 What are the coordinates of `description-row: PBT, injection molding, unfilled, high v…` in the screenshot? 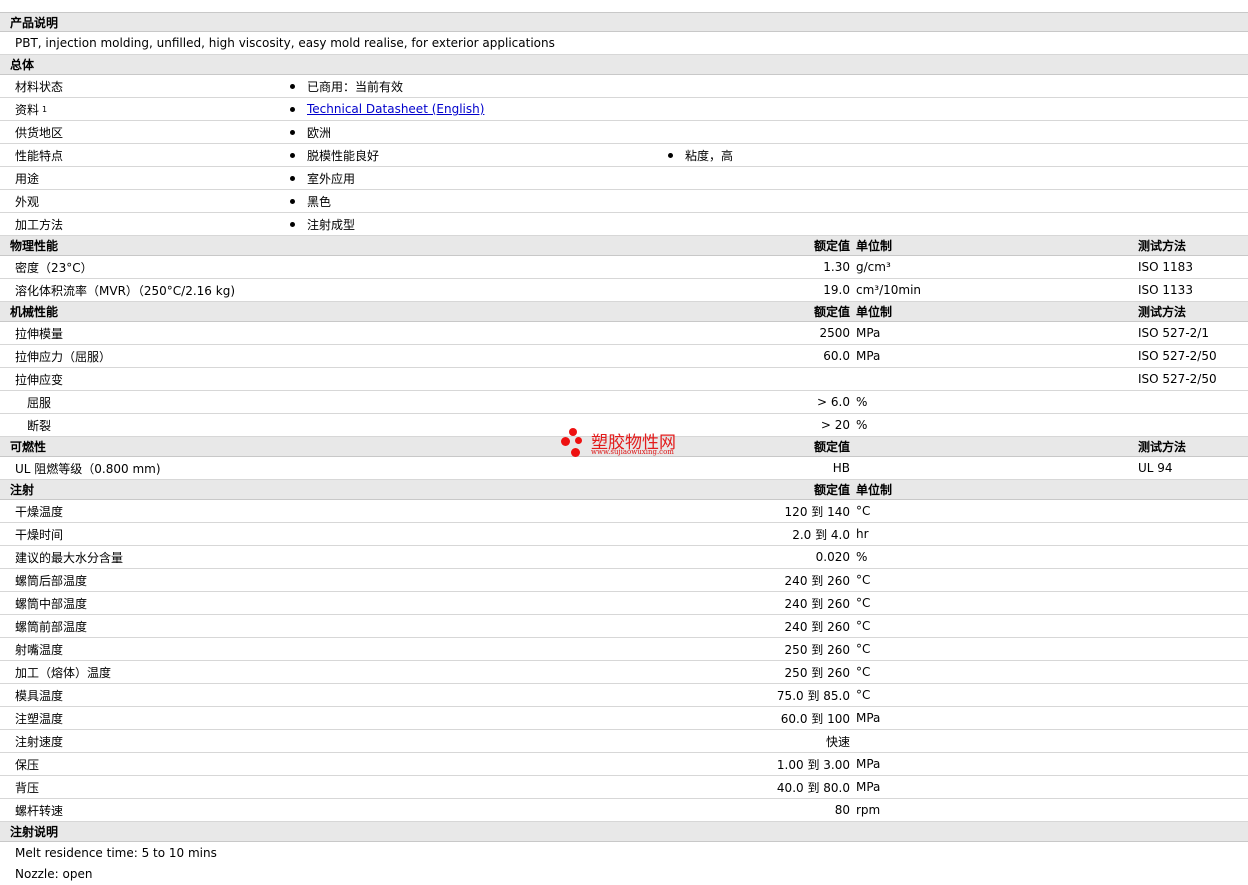 It's located at (624, 43).